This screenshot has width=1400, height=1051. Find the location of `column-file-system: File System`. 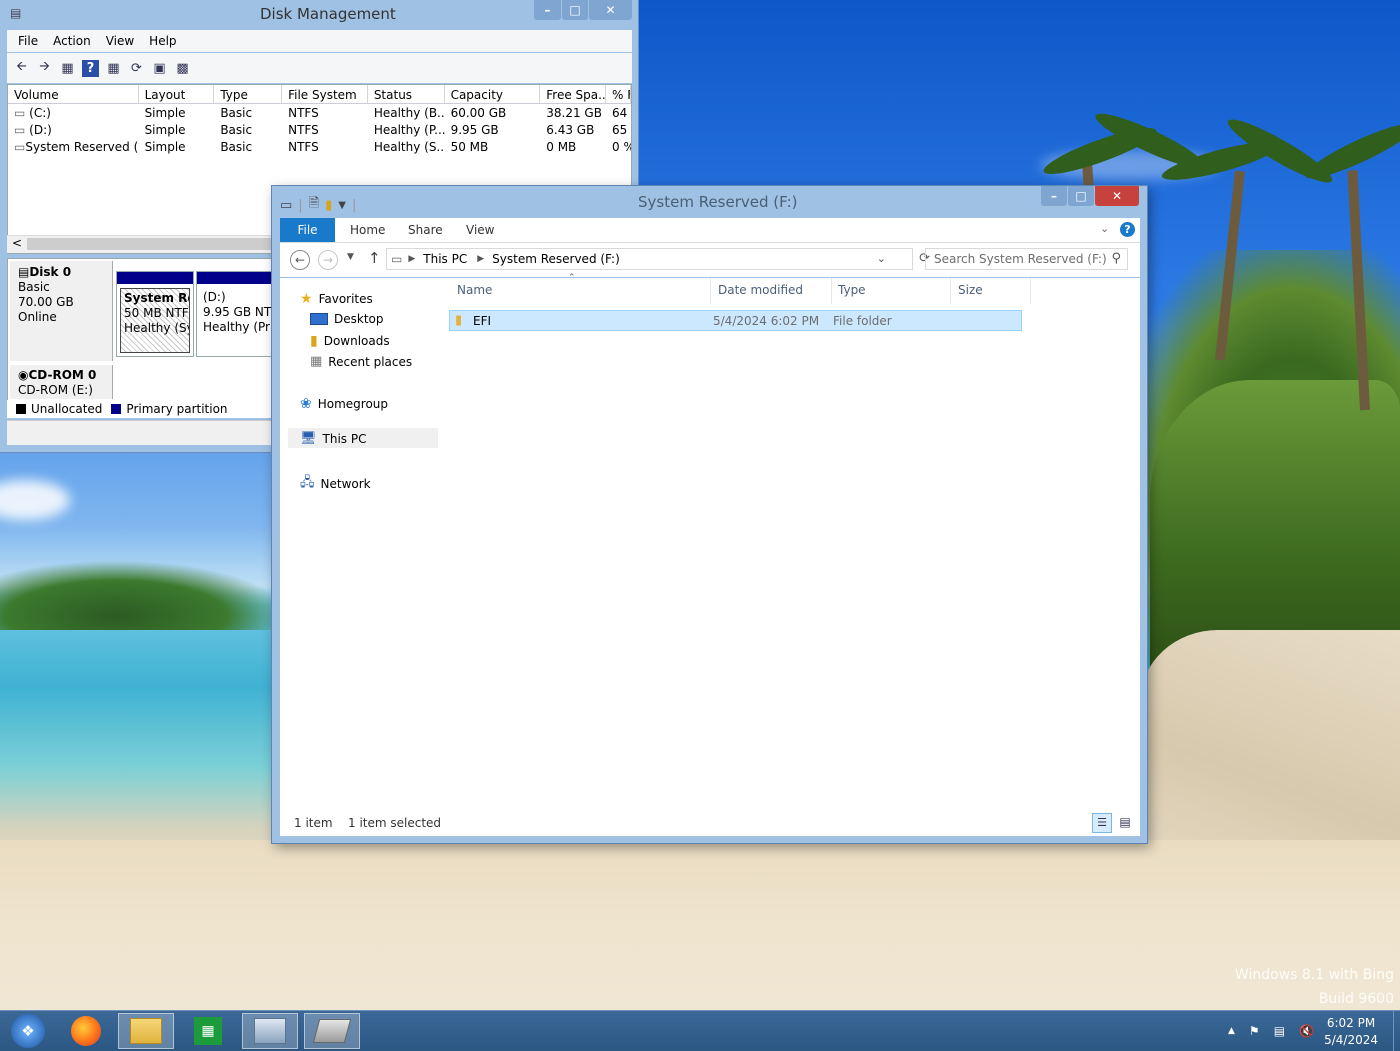

column-file-system: File System is located at coordinates (325, 94).